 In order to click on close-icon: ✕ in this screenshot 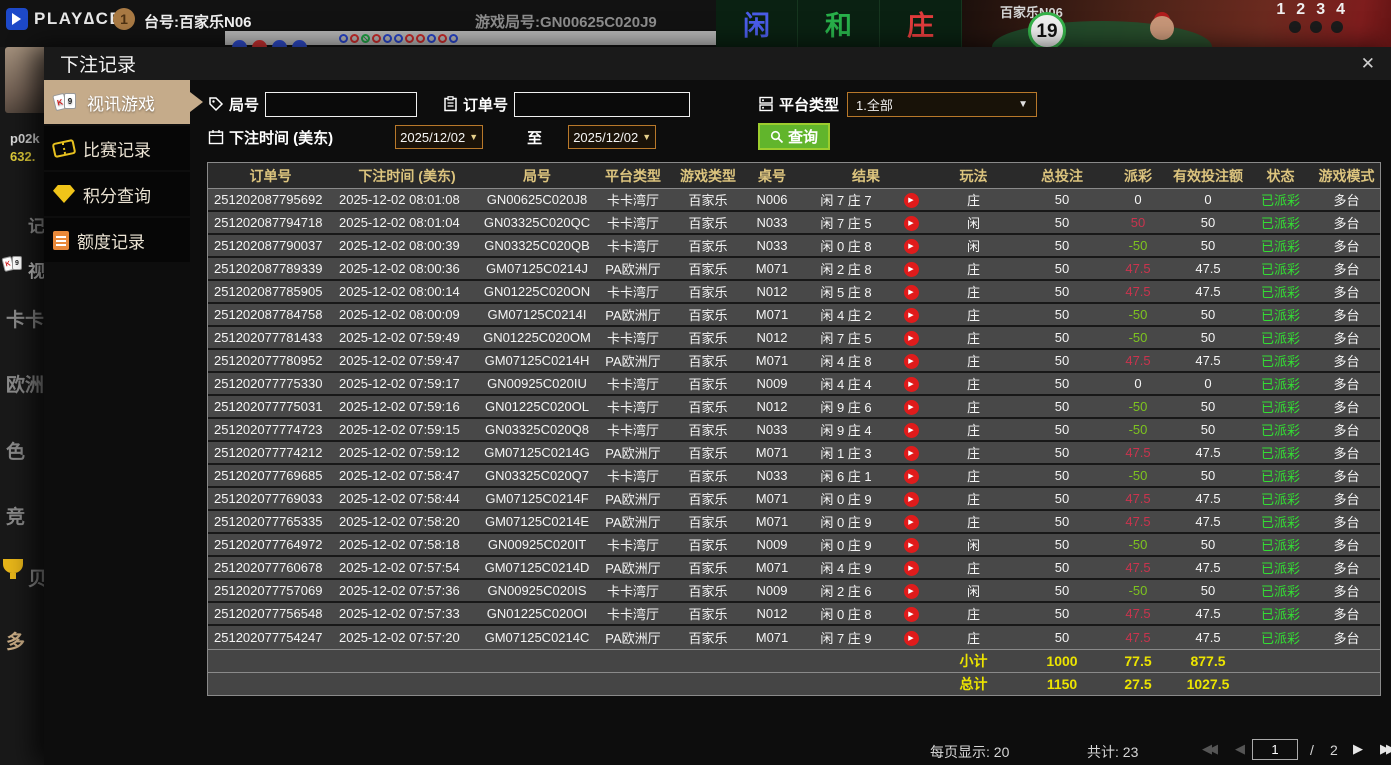, I will do `click(1368, 64)`.